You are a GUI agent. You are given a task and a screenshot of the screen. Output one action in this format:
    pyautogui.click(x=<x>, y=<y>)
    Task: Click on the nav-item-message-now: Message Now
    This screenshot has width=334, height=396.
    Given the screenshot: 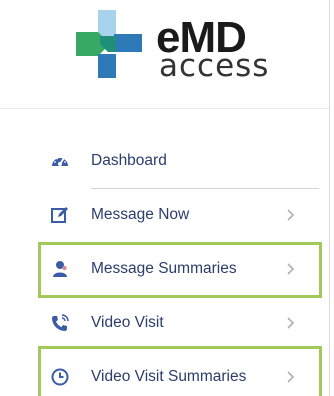 What is the action you would take?
    pyautogui.click(x=164, y=215)
    